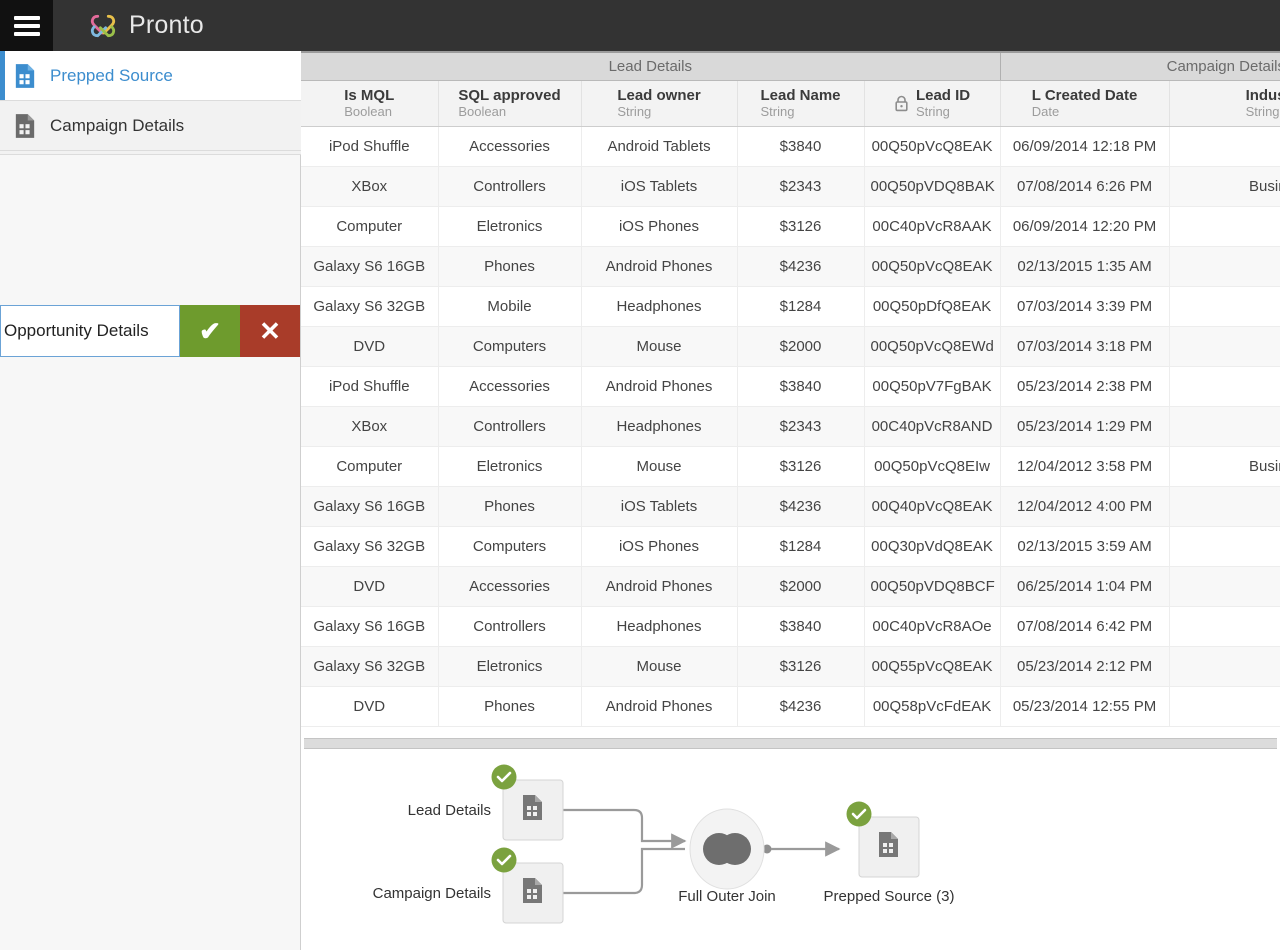 The width and height of the screenshot is (1280, 950). Describe the element at coordinates (509, 103) in the screenshot. I see `column-header-sql-approved: SQL approved Boolean` at that location.